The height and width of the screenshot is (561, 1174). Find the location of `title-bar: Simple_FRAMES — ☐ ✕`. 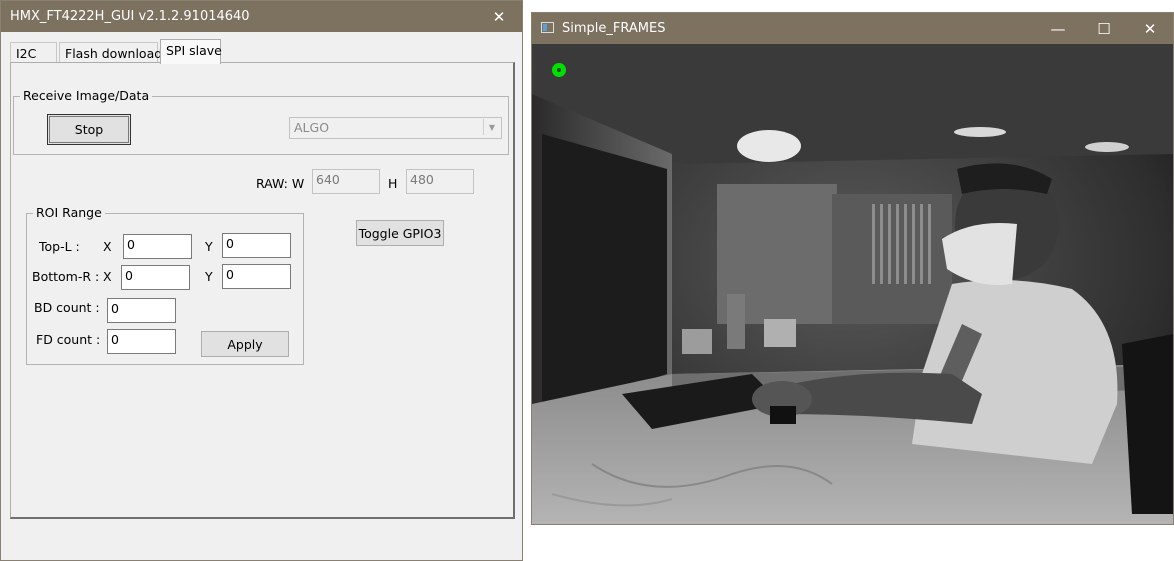

title-bar: Simple_FRAMES — ☐ ✕ is located at coordinates (852, 28).